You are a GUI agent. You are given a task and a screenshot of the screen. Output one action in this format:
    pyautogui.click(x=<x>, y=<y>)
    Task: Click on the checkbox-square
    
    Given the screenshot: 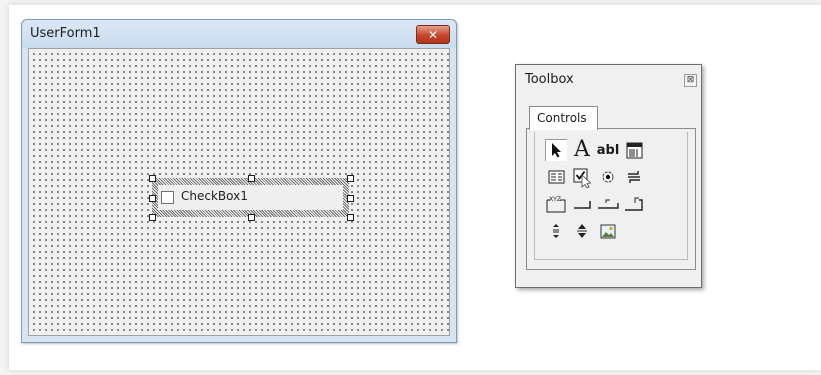 What is the action you would take?
    pyautogui.click(x=167, y=197)
    